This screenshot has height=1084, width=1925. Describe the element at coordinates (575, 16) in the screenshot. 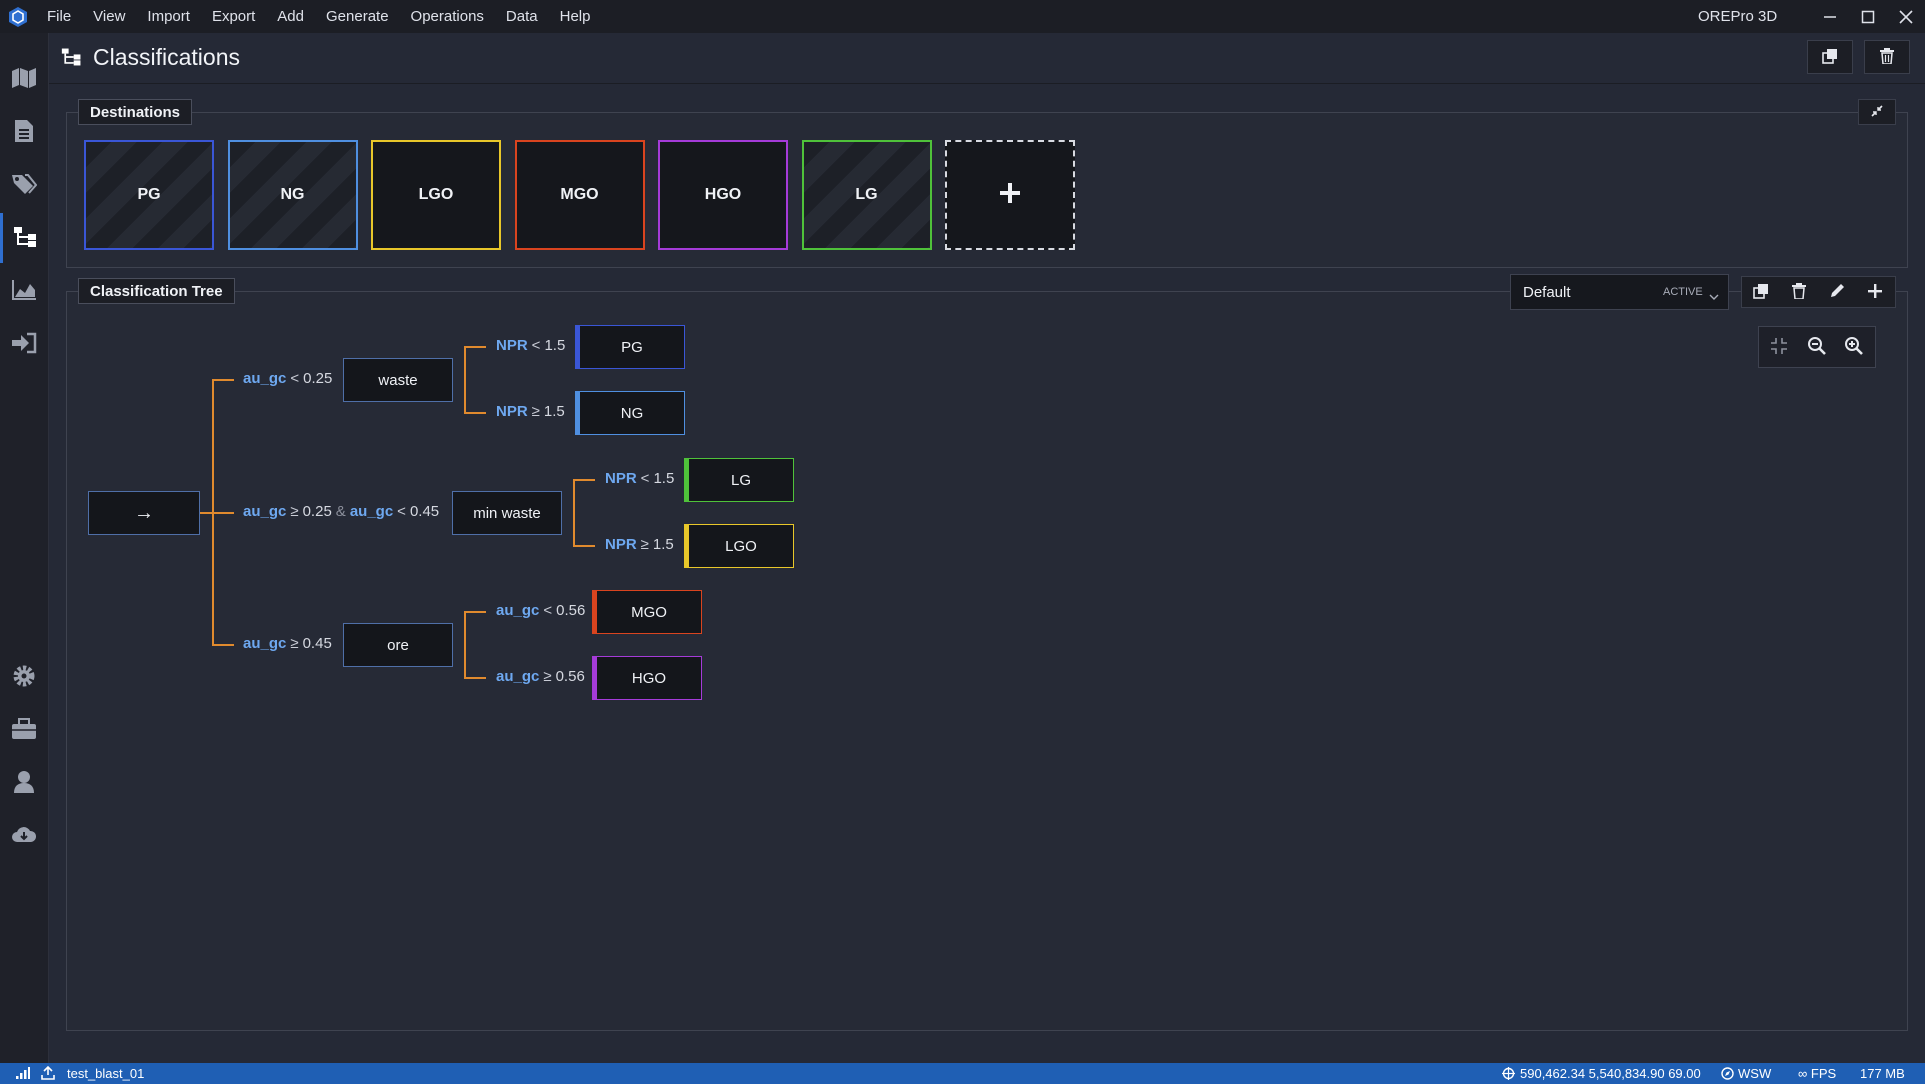

I see `menu-help: Help` at that location.